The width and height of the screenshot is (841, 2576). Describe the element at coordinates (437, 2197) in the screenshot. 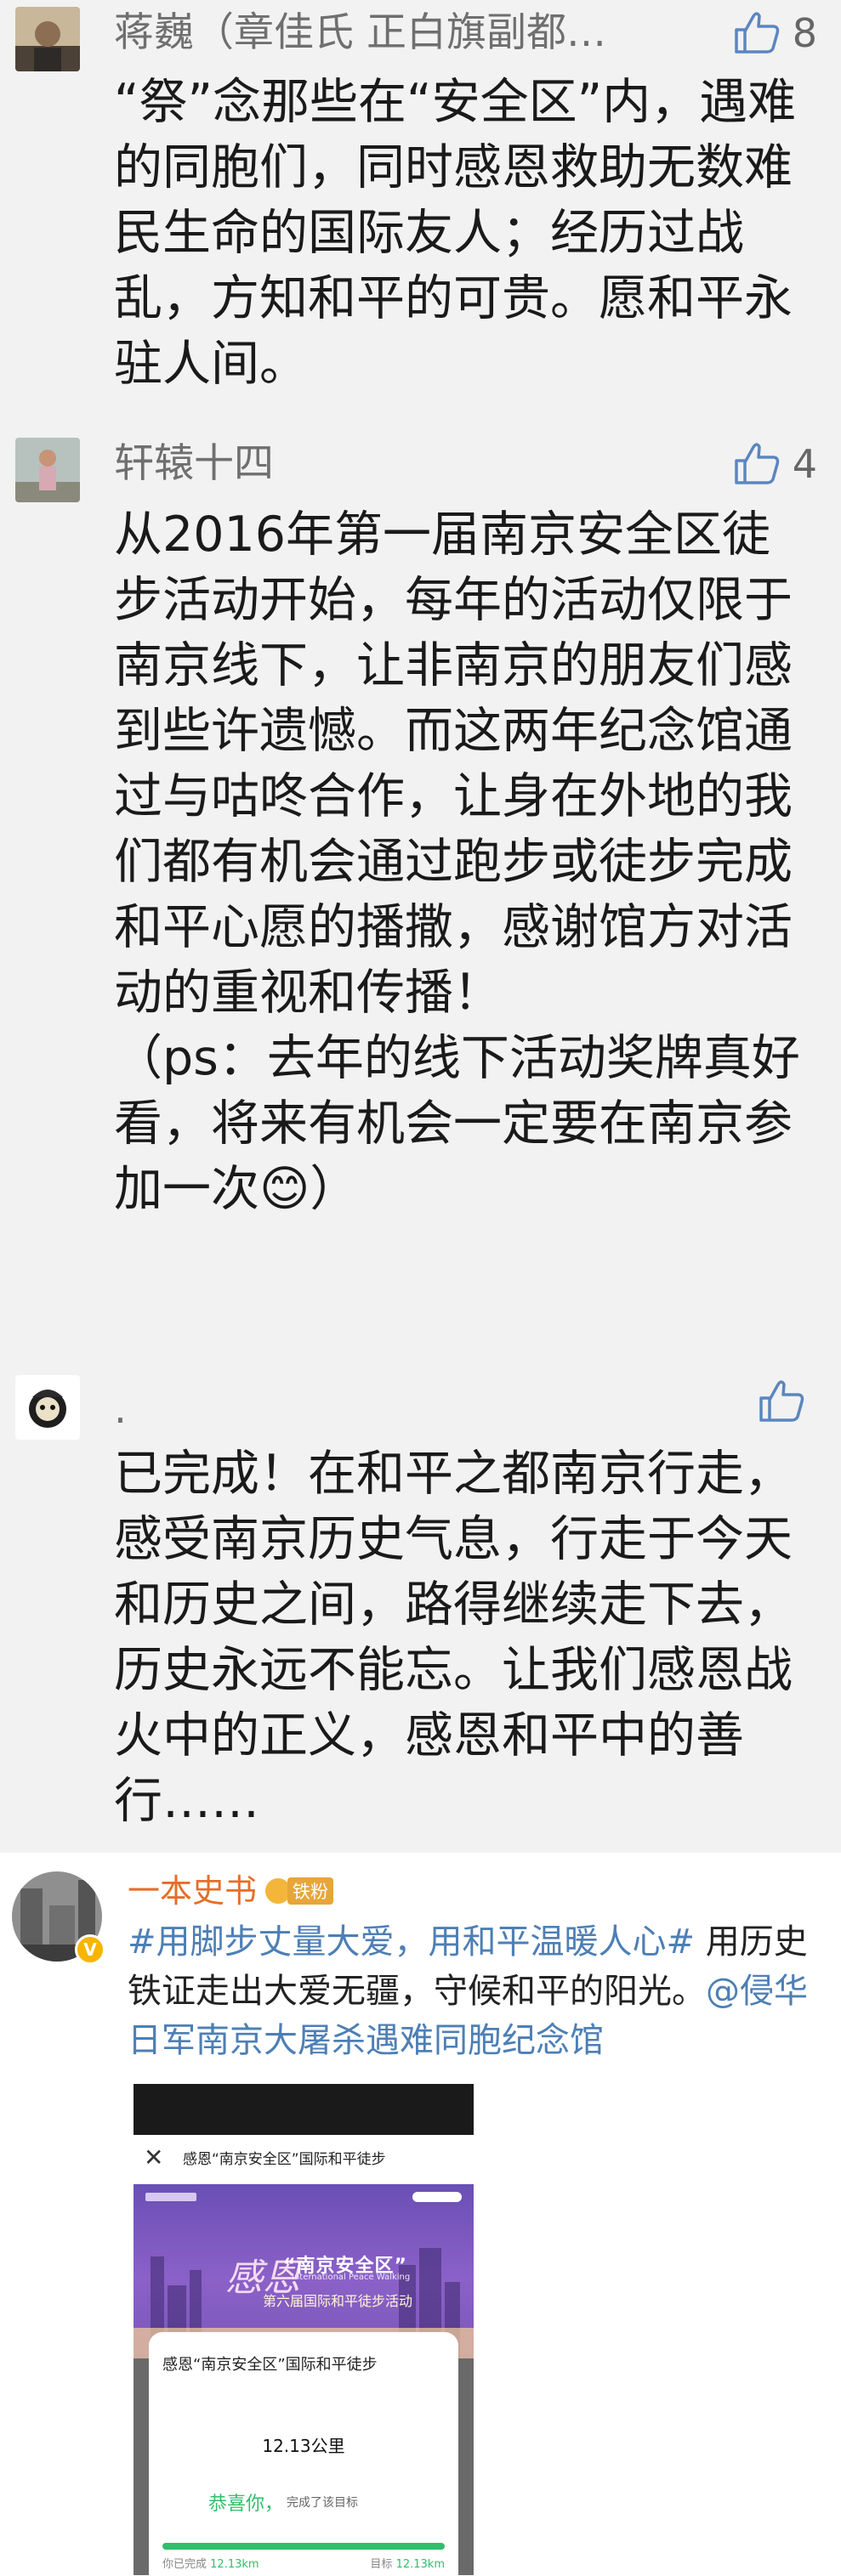

I see `app-logo` at that location.